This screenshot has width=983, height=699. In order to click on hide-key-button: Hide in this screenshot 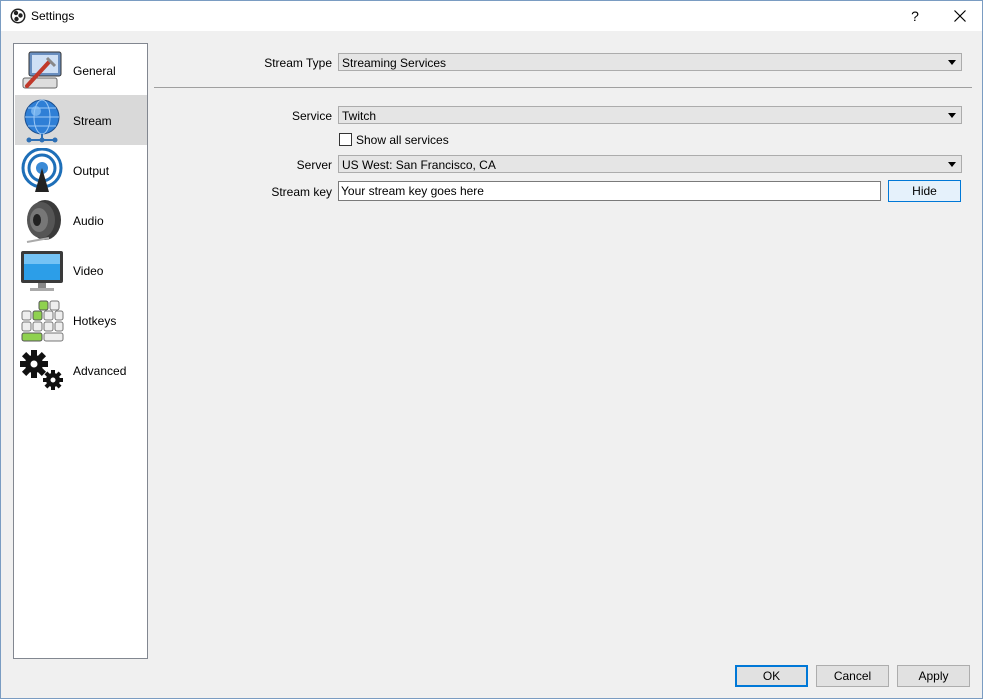, I will do `click(924, 191)`.